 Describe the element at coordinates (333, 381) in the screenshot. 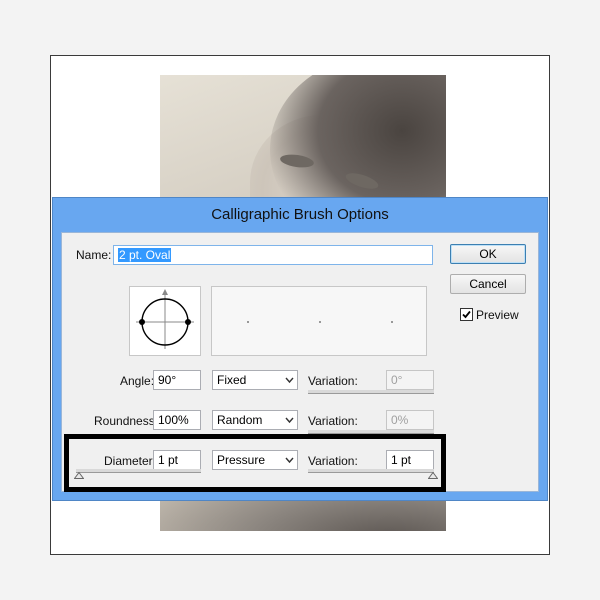

I see `angle-variation-label: Variation:` at that location.